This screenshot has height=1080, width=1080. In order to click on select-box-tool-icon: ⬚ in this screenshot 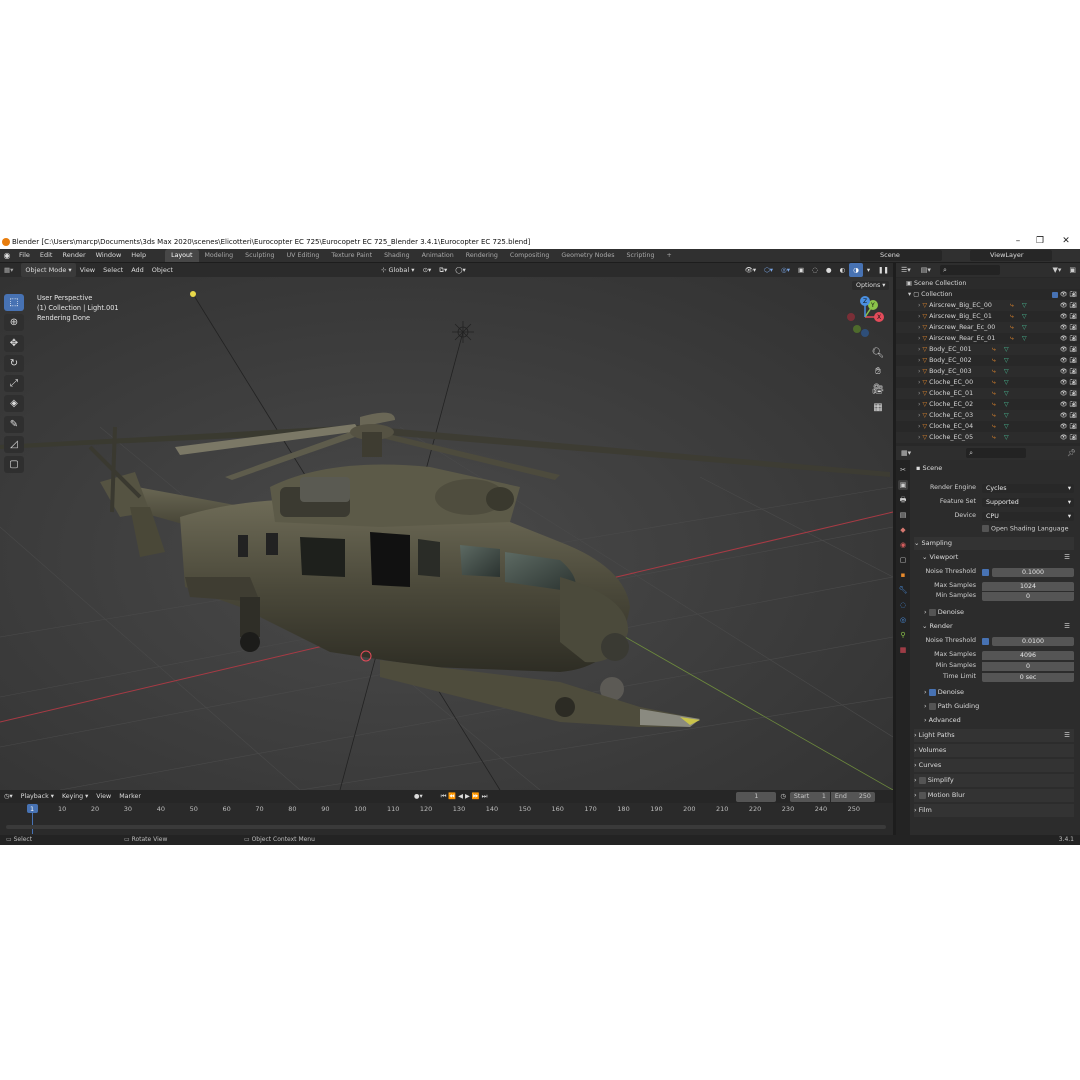, I will do `click(14, 302)`.